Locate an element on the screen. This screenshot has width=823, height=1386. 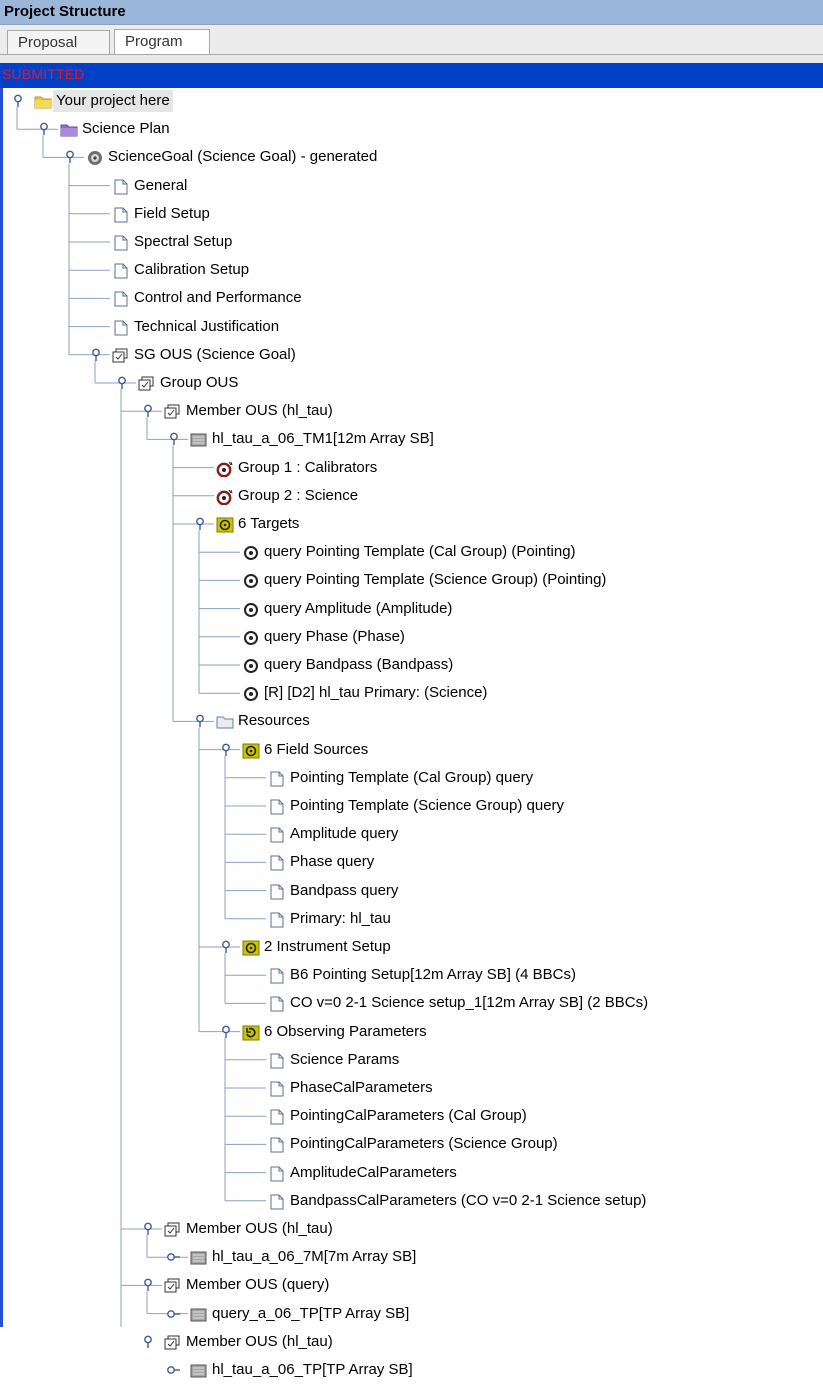
tree-node-label: 2 Instrument Setup is located at coordinates (327, 946).